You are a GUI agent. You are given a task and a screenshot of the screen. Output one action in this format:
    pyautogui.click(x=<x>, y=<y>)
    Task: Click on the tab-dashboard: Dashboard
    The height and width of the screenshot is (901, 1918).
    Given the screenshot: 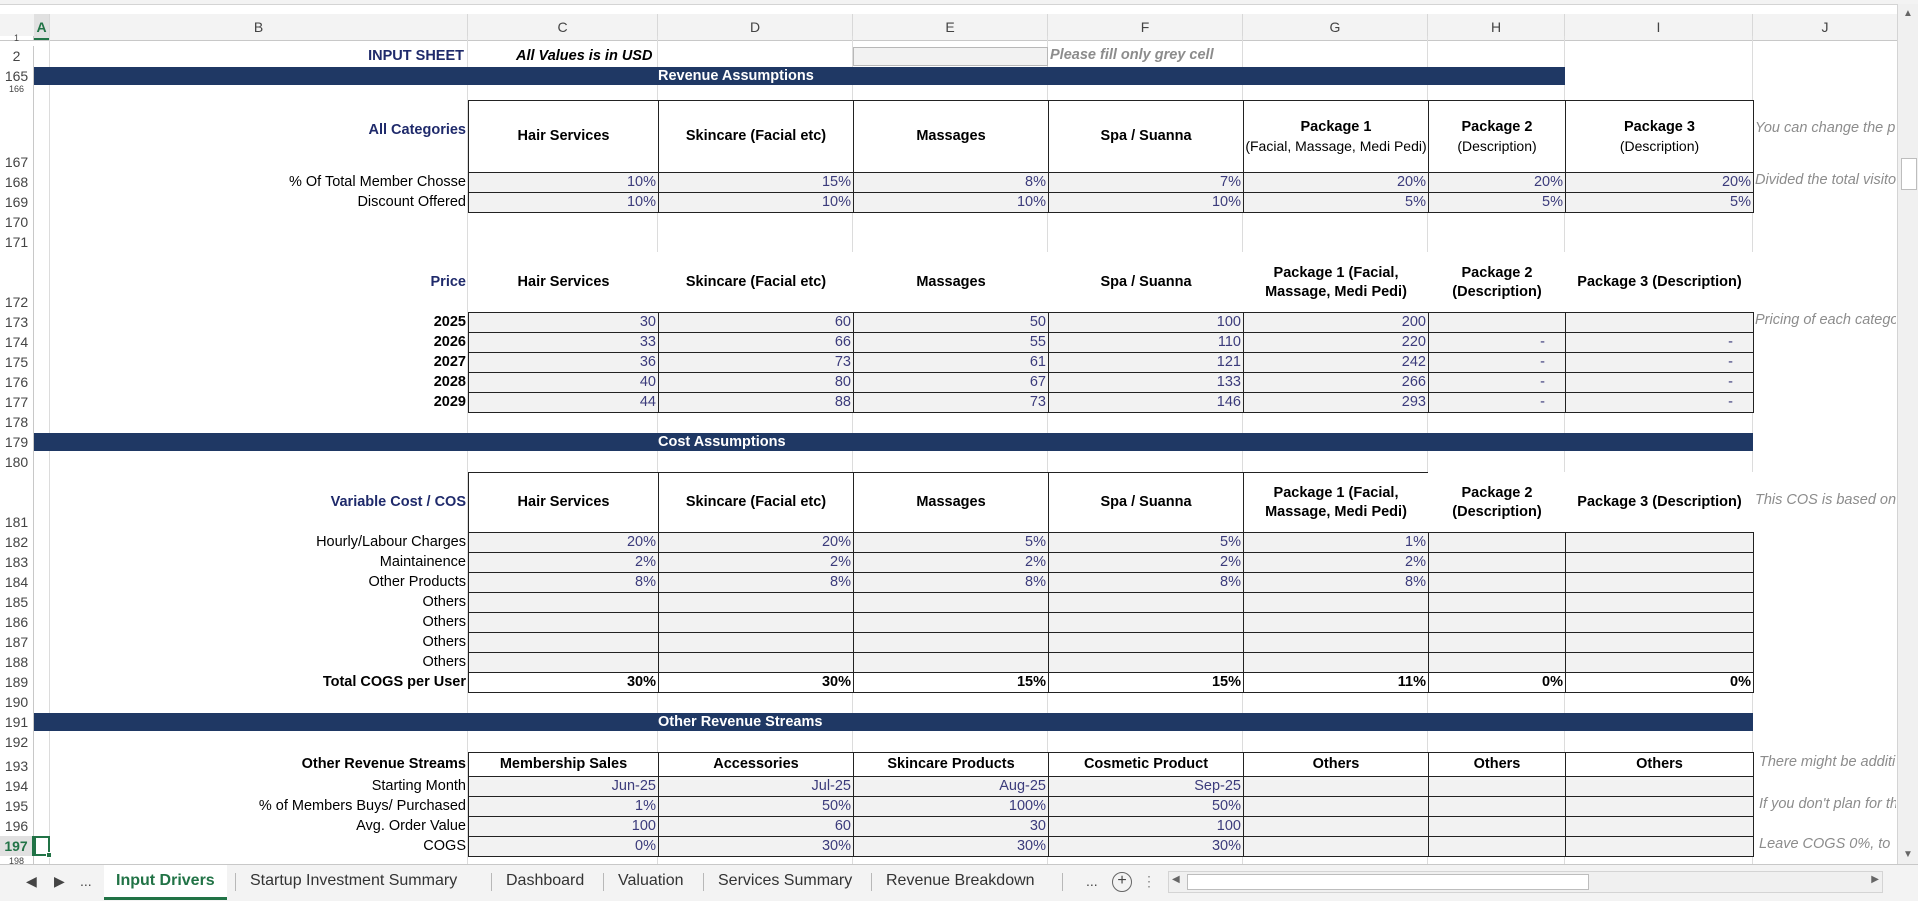 What is the action you would take?
    pyautogui.click(x=545, y=881)
    